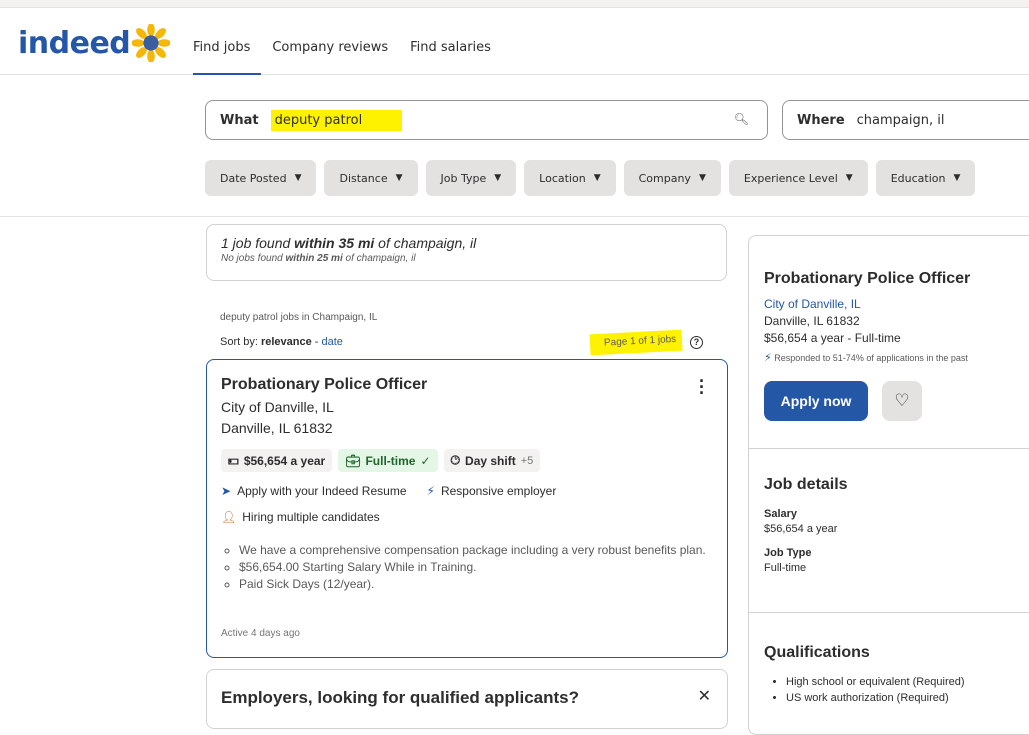  Describe the element at coordinates (704, 696) in the screenshot. I see `close-icon: ✕` at that location.